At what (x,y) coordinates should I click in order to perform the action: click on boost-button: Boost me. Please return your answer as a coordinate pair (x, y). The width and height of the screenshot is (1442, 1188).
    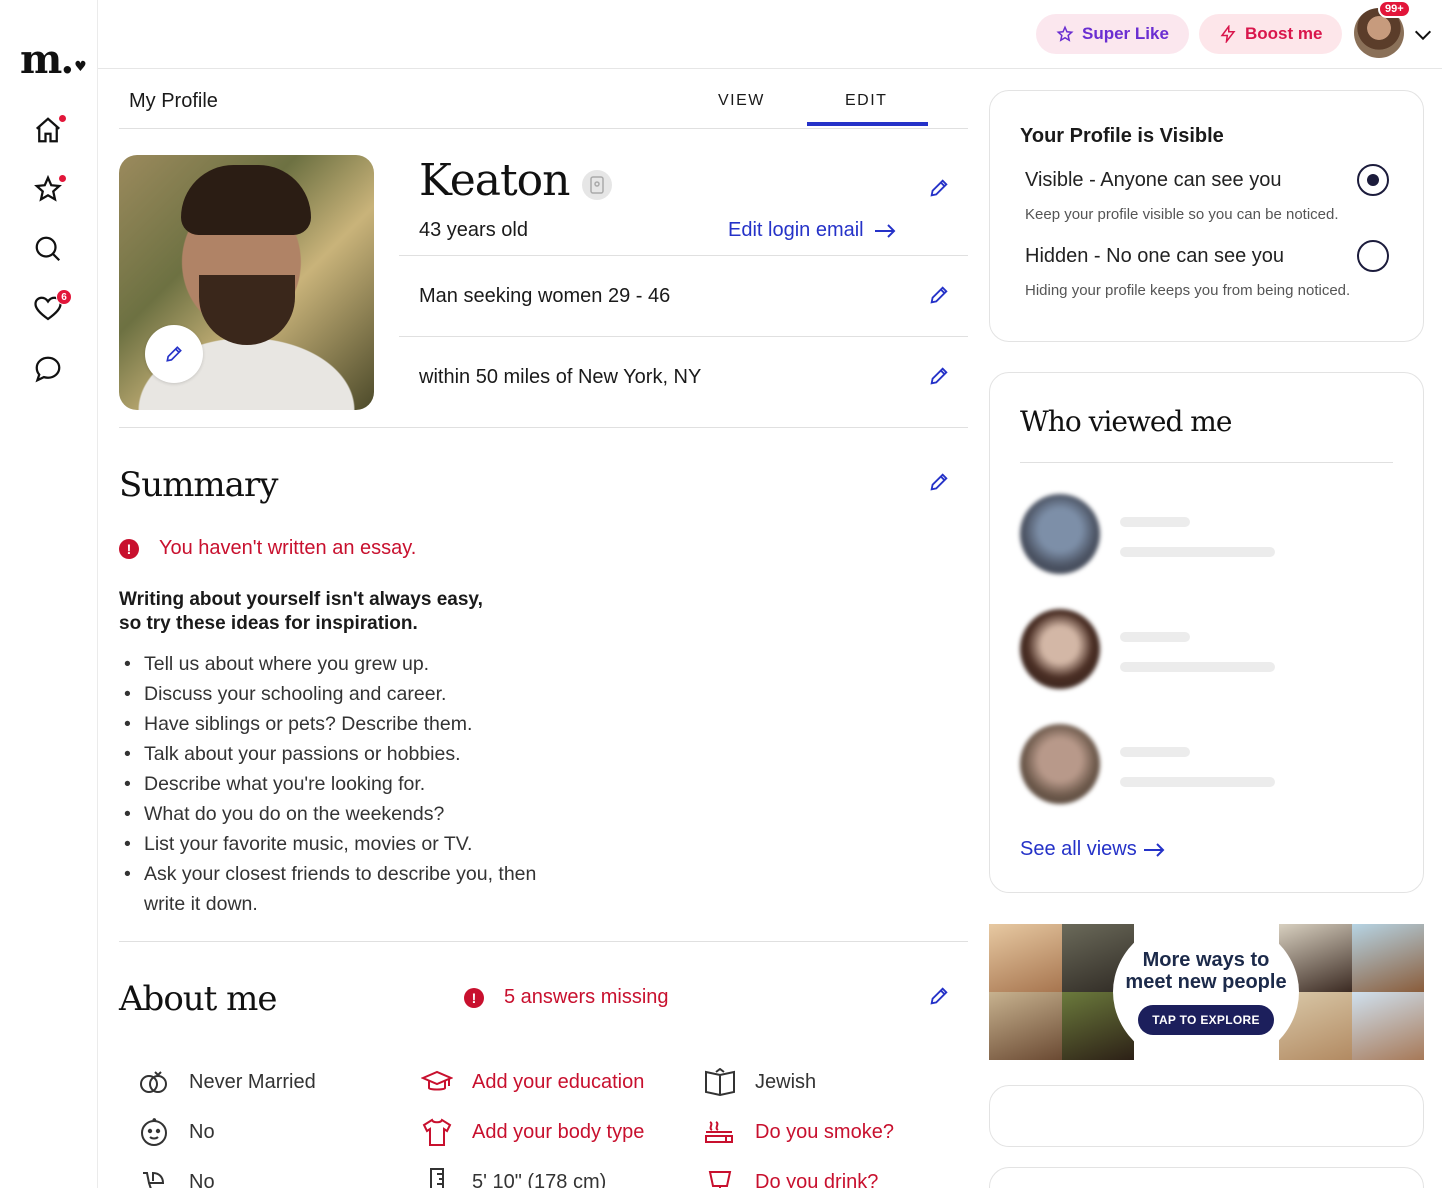
    Looking at the image, I should click on (1271, 34).